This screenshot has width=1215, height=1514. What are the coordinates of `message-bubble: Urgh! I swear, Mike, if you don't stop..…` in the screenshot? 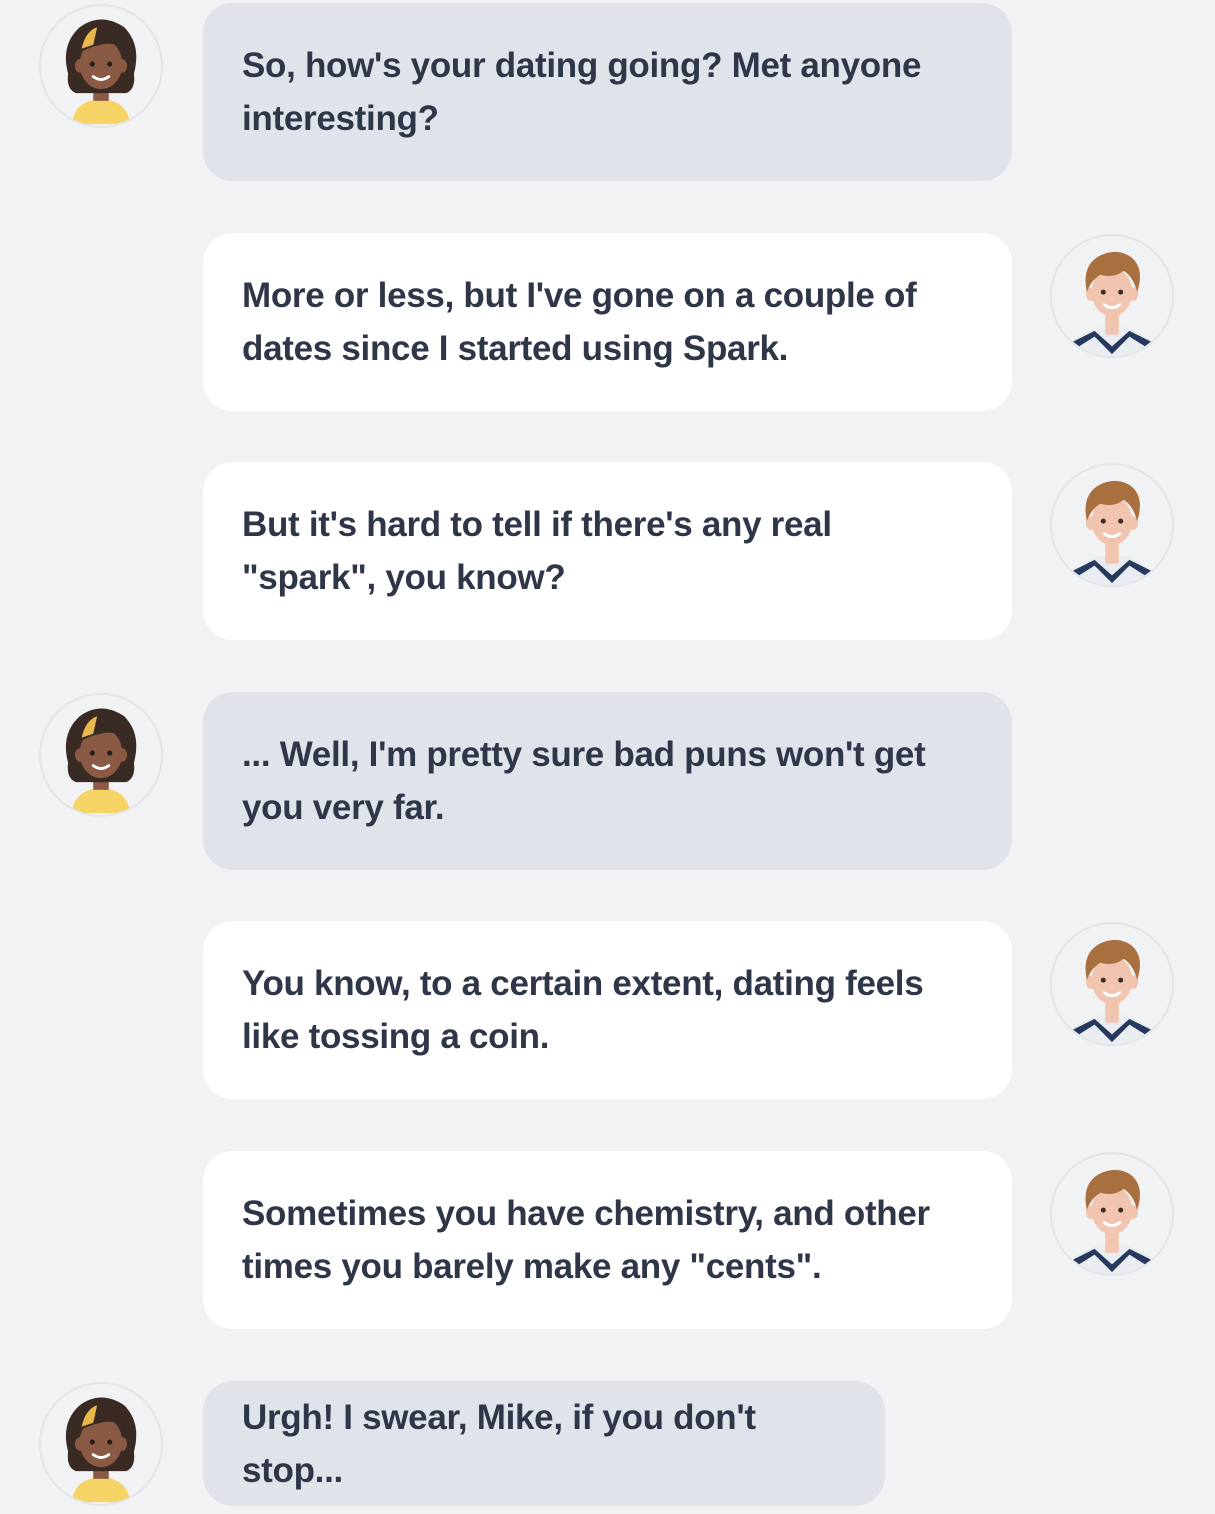 It's located at (544, 1443).